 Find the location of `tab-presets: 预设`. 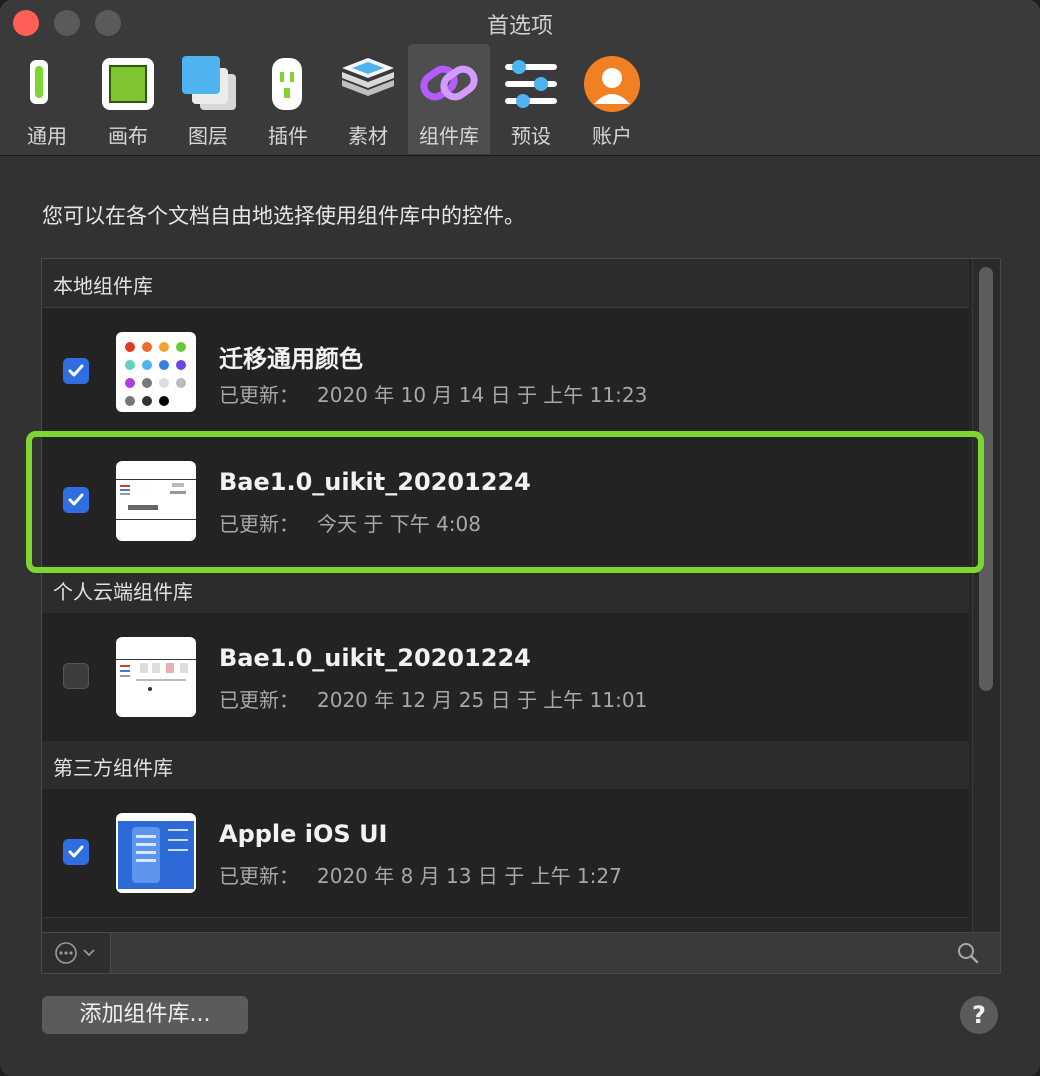

tab-presets: 预设 is located at coordinates (531, 99).